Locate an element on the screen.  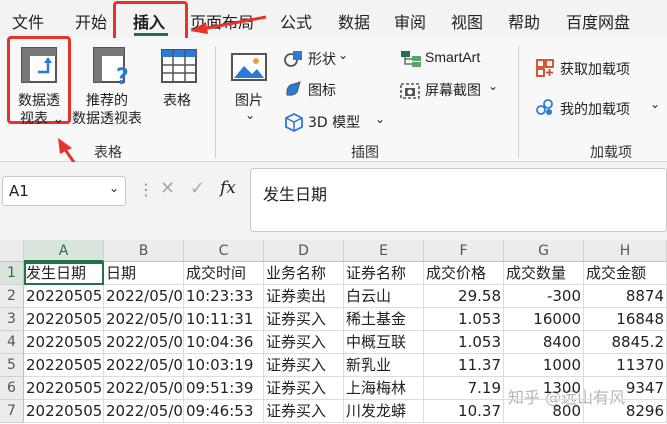
formula-input: 发生日期 is located at coordinates (458, 200).